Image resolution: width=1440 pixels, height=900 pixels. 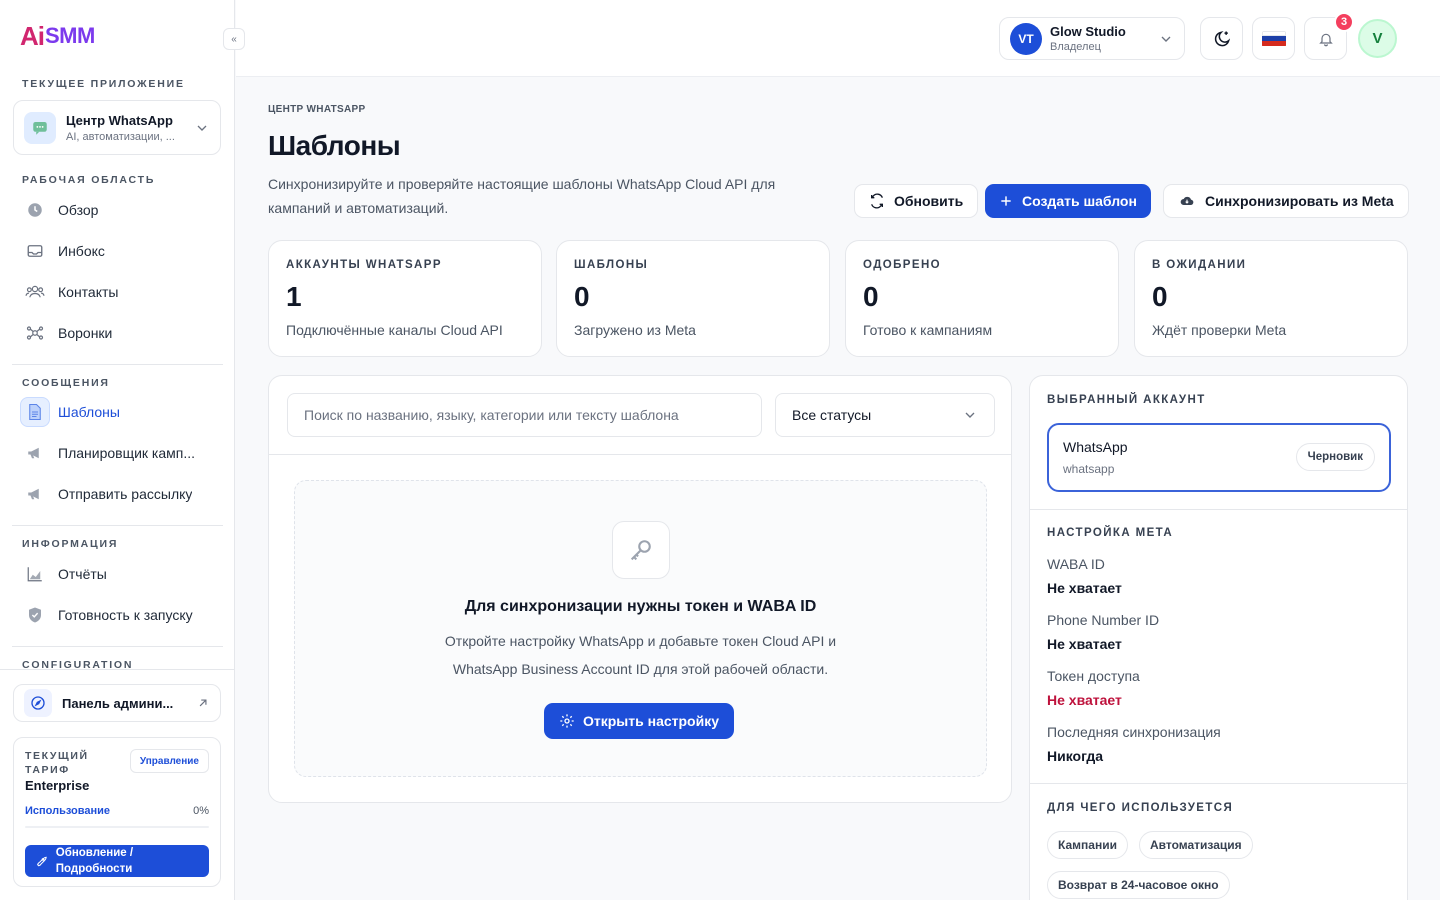 I want to click on nav-item-label: Воронки, so click(x=85, y=333).